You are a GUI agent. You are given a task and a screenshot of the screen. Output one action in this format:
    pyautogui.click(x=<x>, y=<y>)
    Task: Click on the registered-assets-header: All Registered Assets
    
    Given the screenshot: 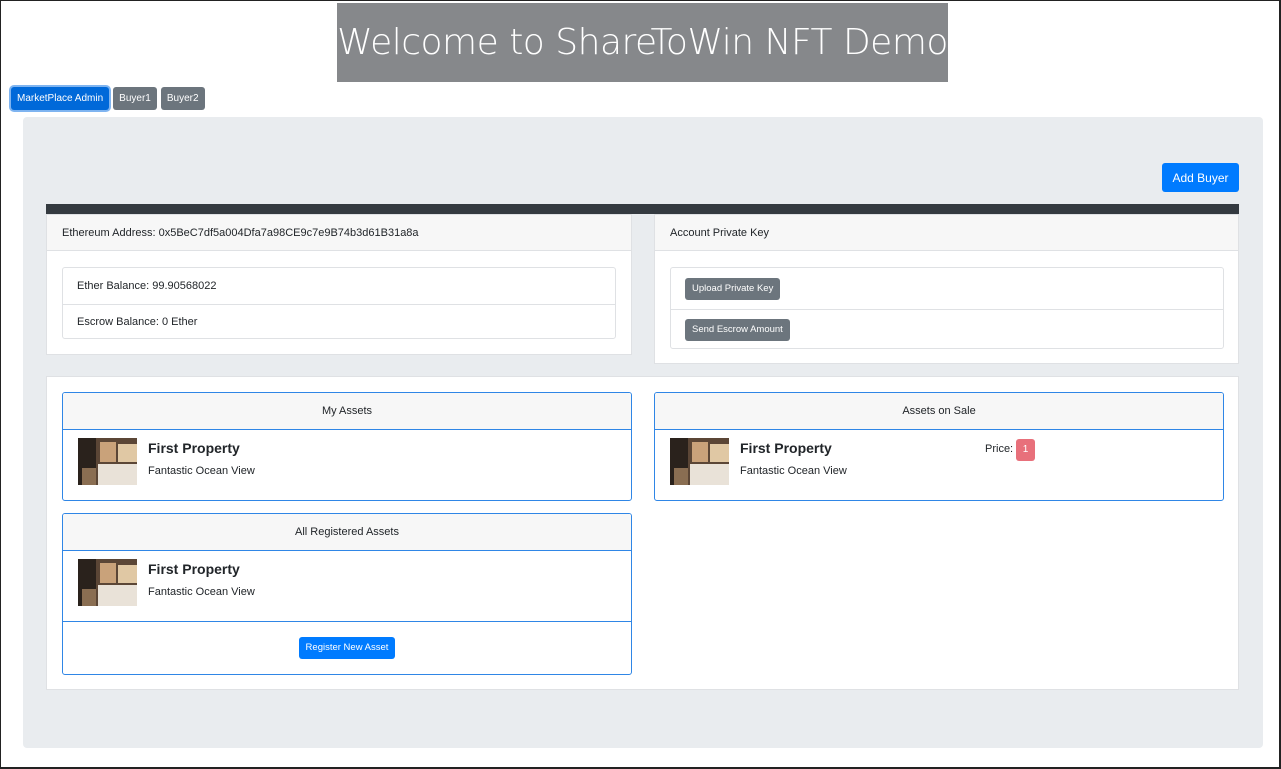 What is the action you would take?
    pyautogui.click(x=347, y=532)
    